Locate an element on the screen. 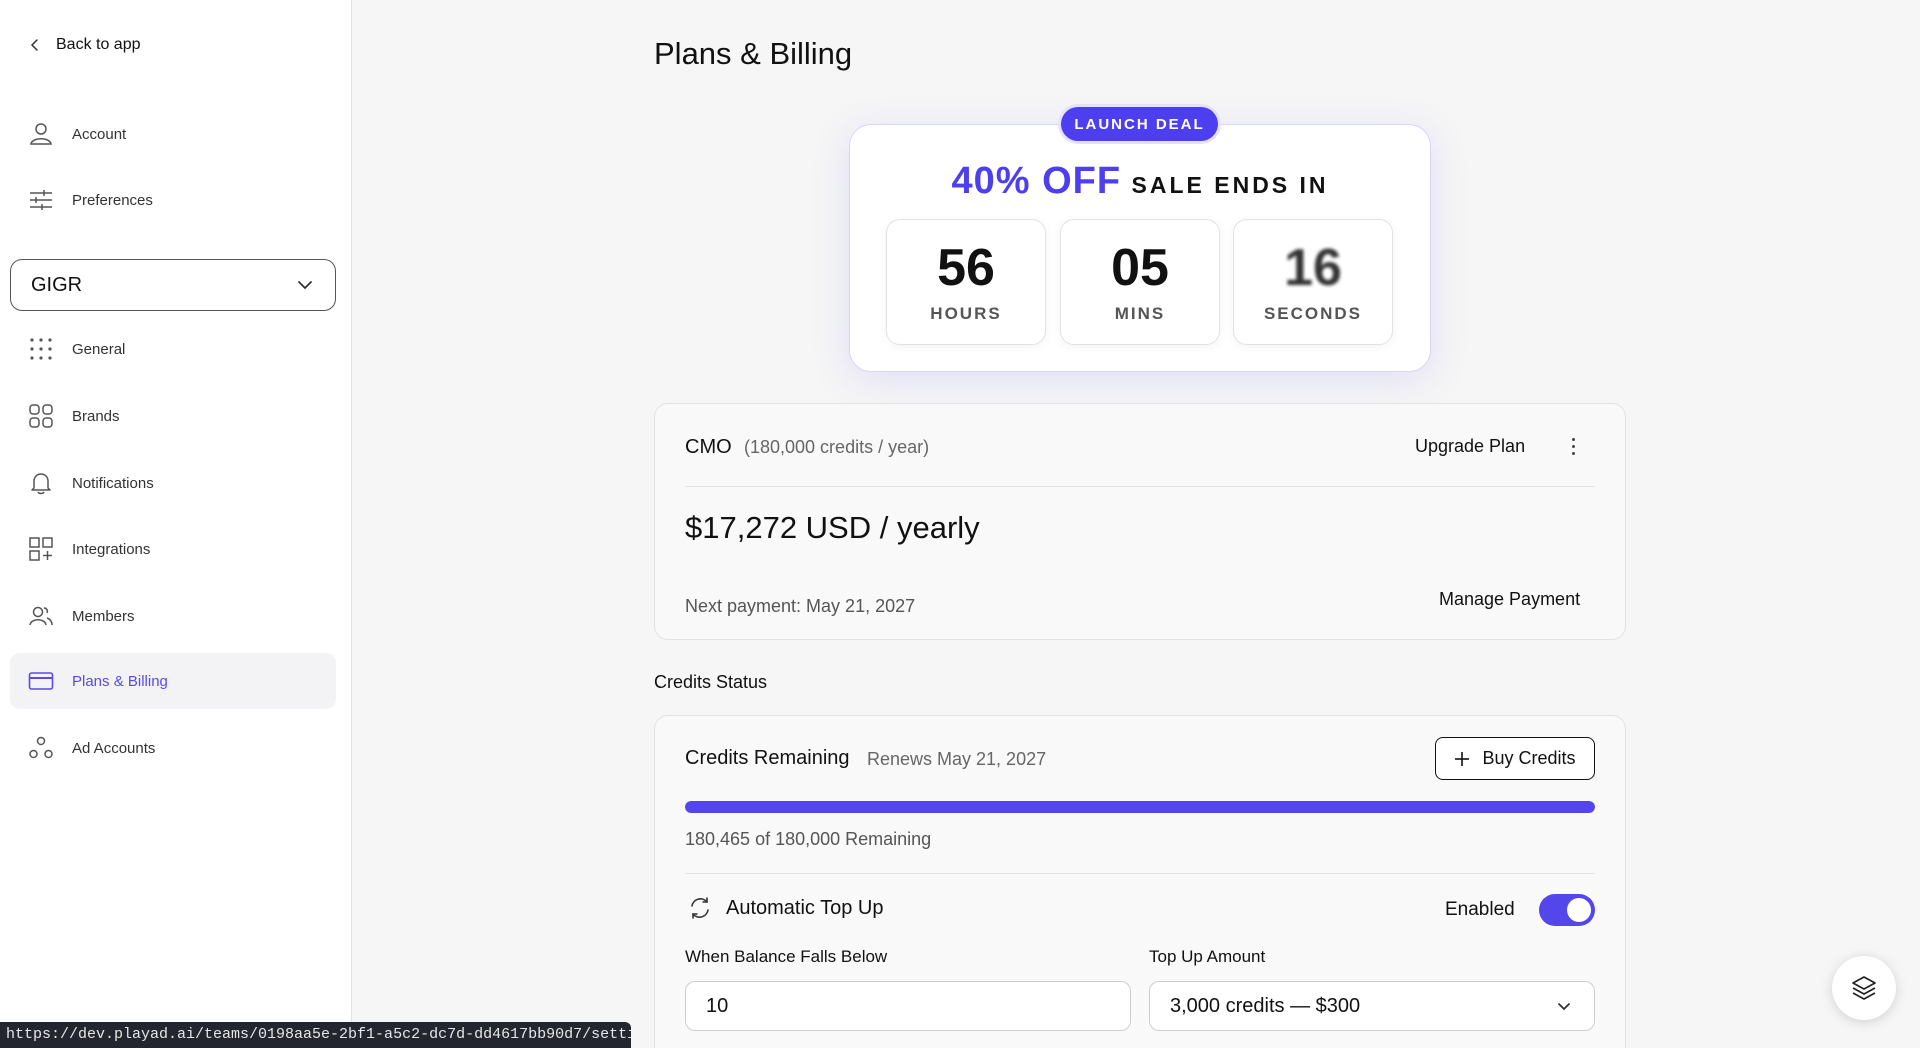  sidebar-item-label: Ad Accounts is located at coordinates (114, 748).